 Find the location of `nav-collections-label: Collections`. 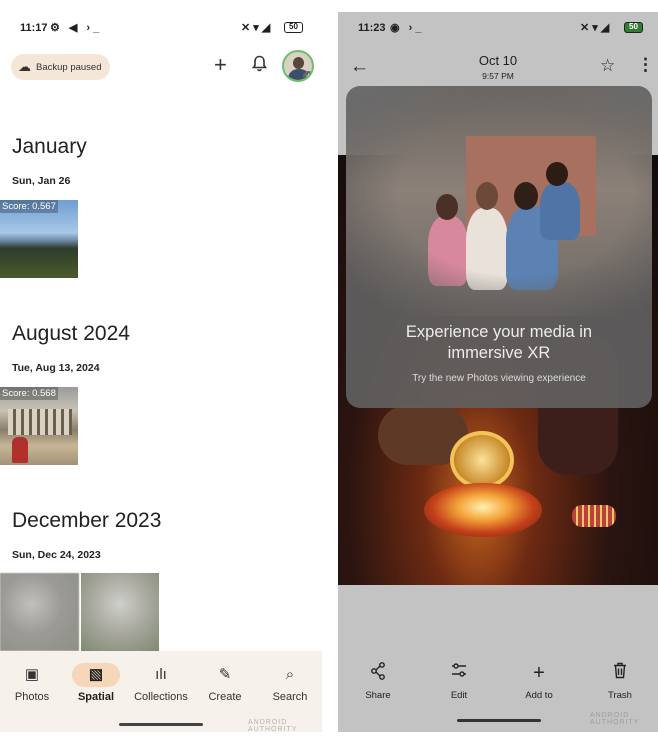

nav-collections-label: Collections is located at coordinates (161, 697).